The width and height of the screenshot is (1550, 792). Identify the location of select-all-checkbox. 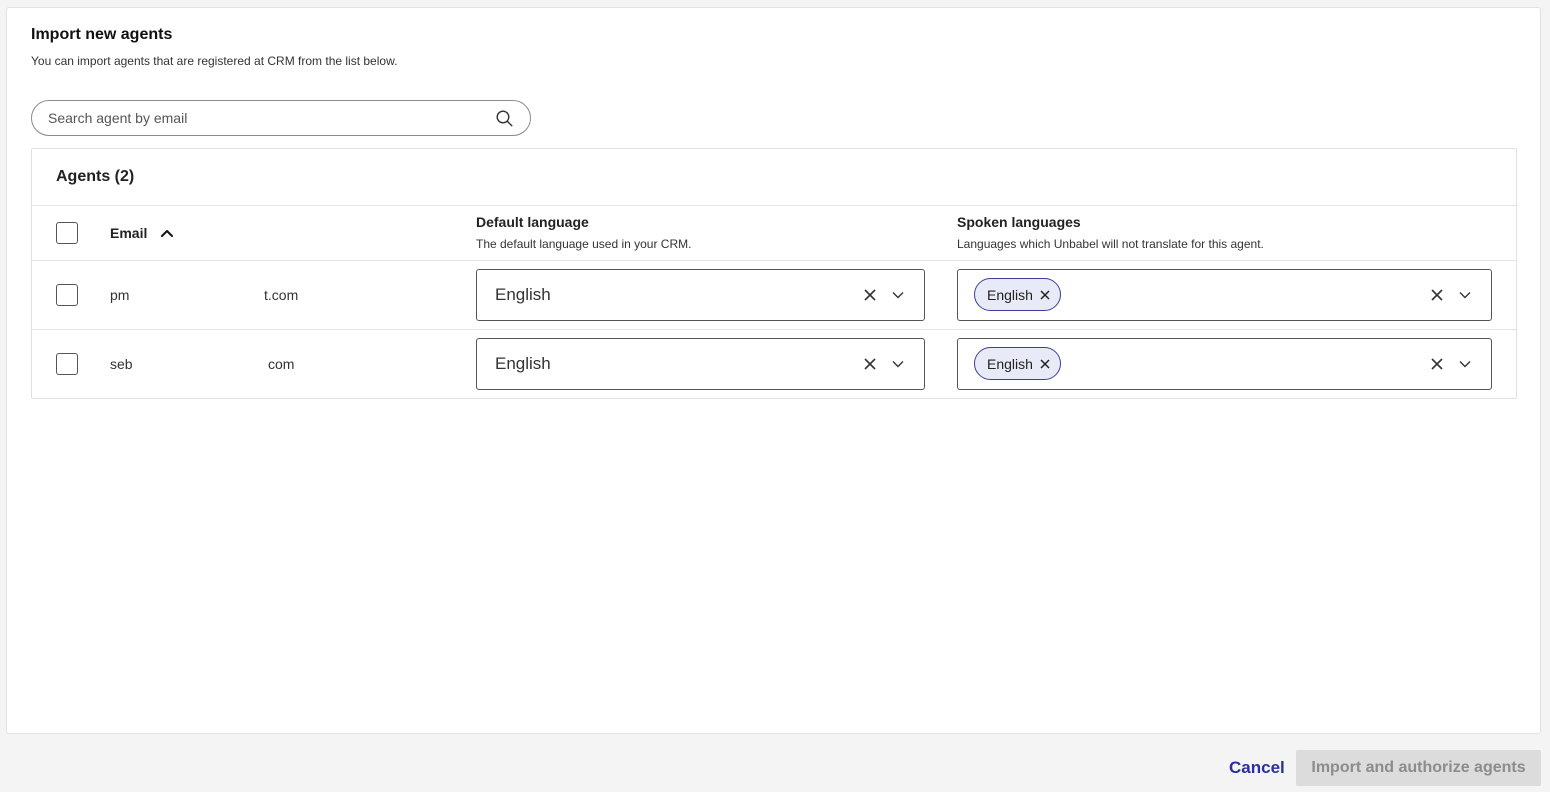
(67, 233).